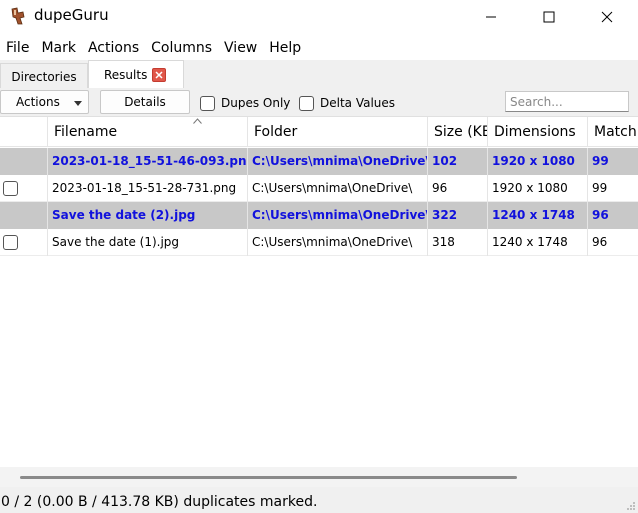 Image resolution: width=638 pixels, height=513 pixels. I want to click on horizontal-scrollbar, so click(319, 477).